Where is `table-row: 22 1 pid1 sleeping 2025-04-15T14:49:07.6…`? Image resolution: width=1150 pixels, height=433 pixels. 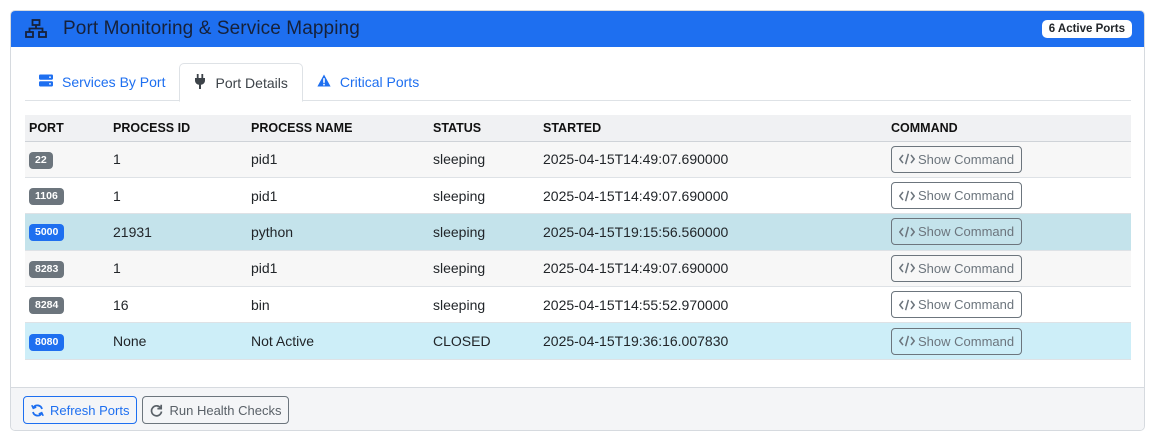 table-row: 22 1 pid1 sleeping 2025-04-15T14:49:07.6… is located at coordinates (578, 159).